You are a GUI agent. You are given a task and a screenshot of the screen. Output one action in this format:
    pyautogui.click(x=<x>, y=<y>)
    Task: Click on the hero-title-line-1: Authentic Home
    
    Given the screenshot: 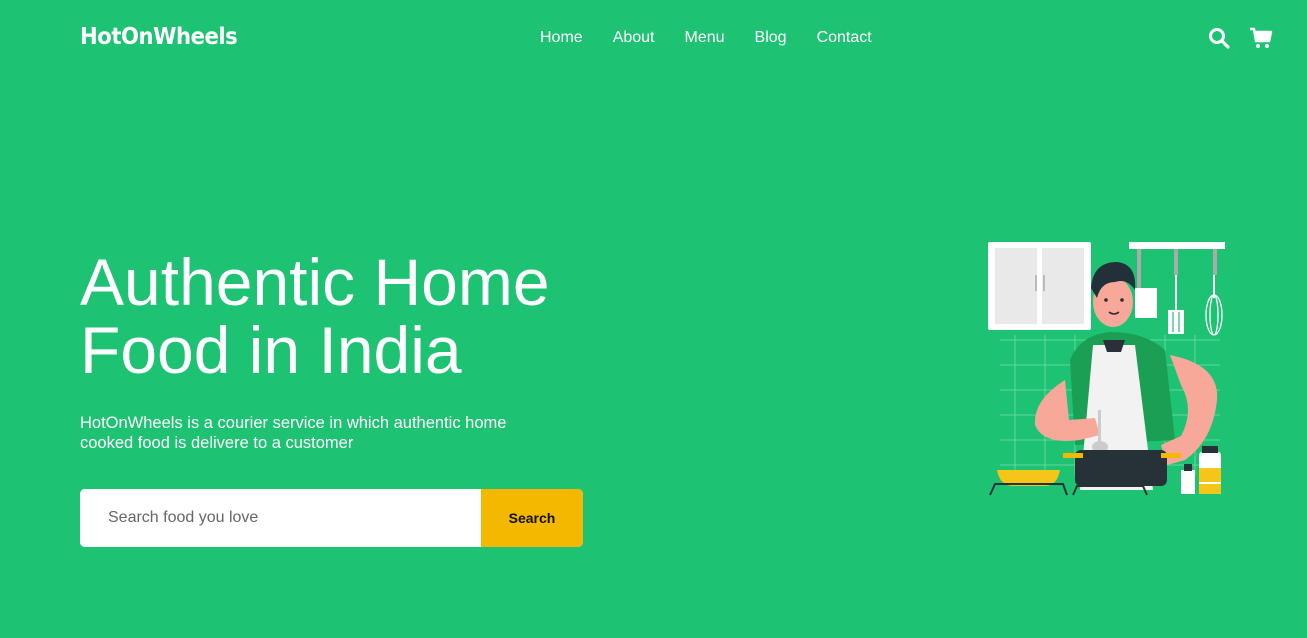 What is the action you would take?
    pyautogui.click(x=315, y=282)
    